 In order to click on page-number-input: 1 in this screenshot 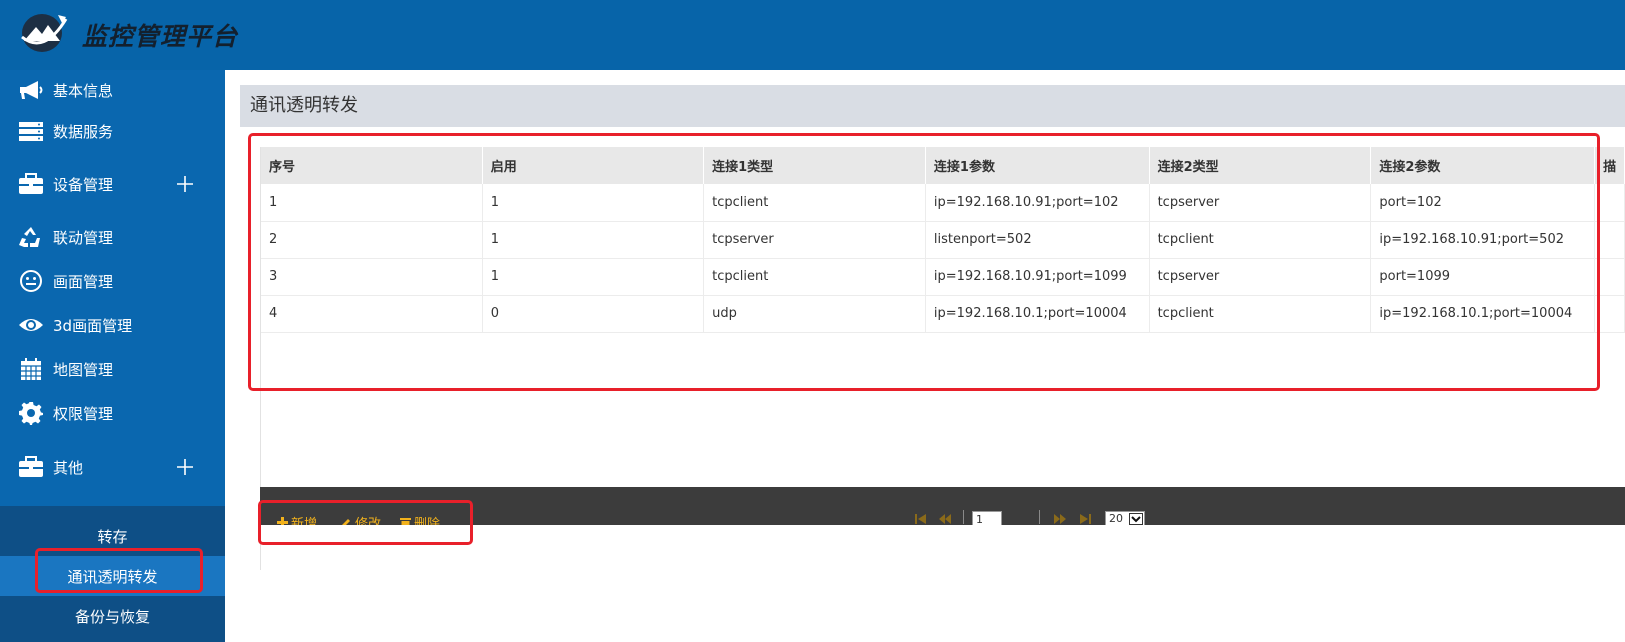, I will do `click(987, 518)`.